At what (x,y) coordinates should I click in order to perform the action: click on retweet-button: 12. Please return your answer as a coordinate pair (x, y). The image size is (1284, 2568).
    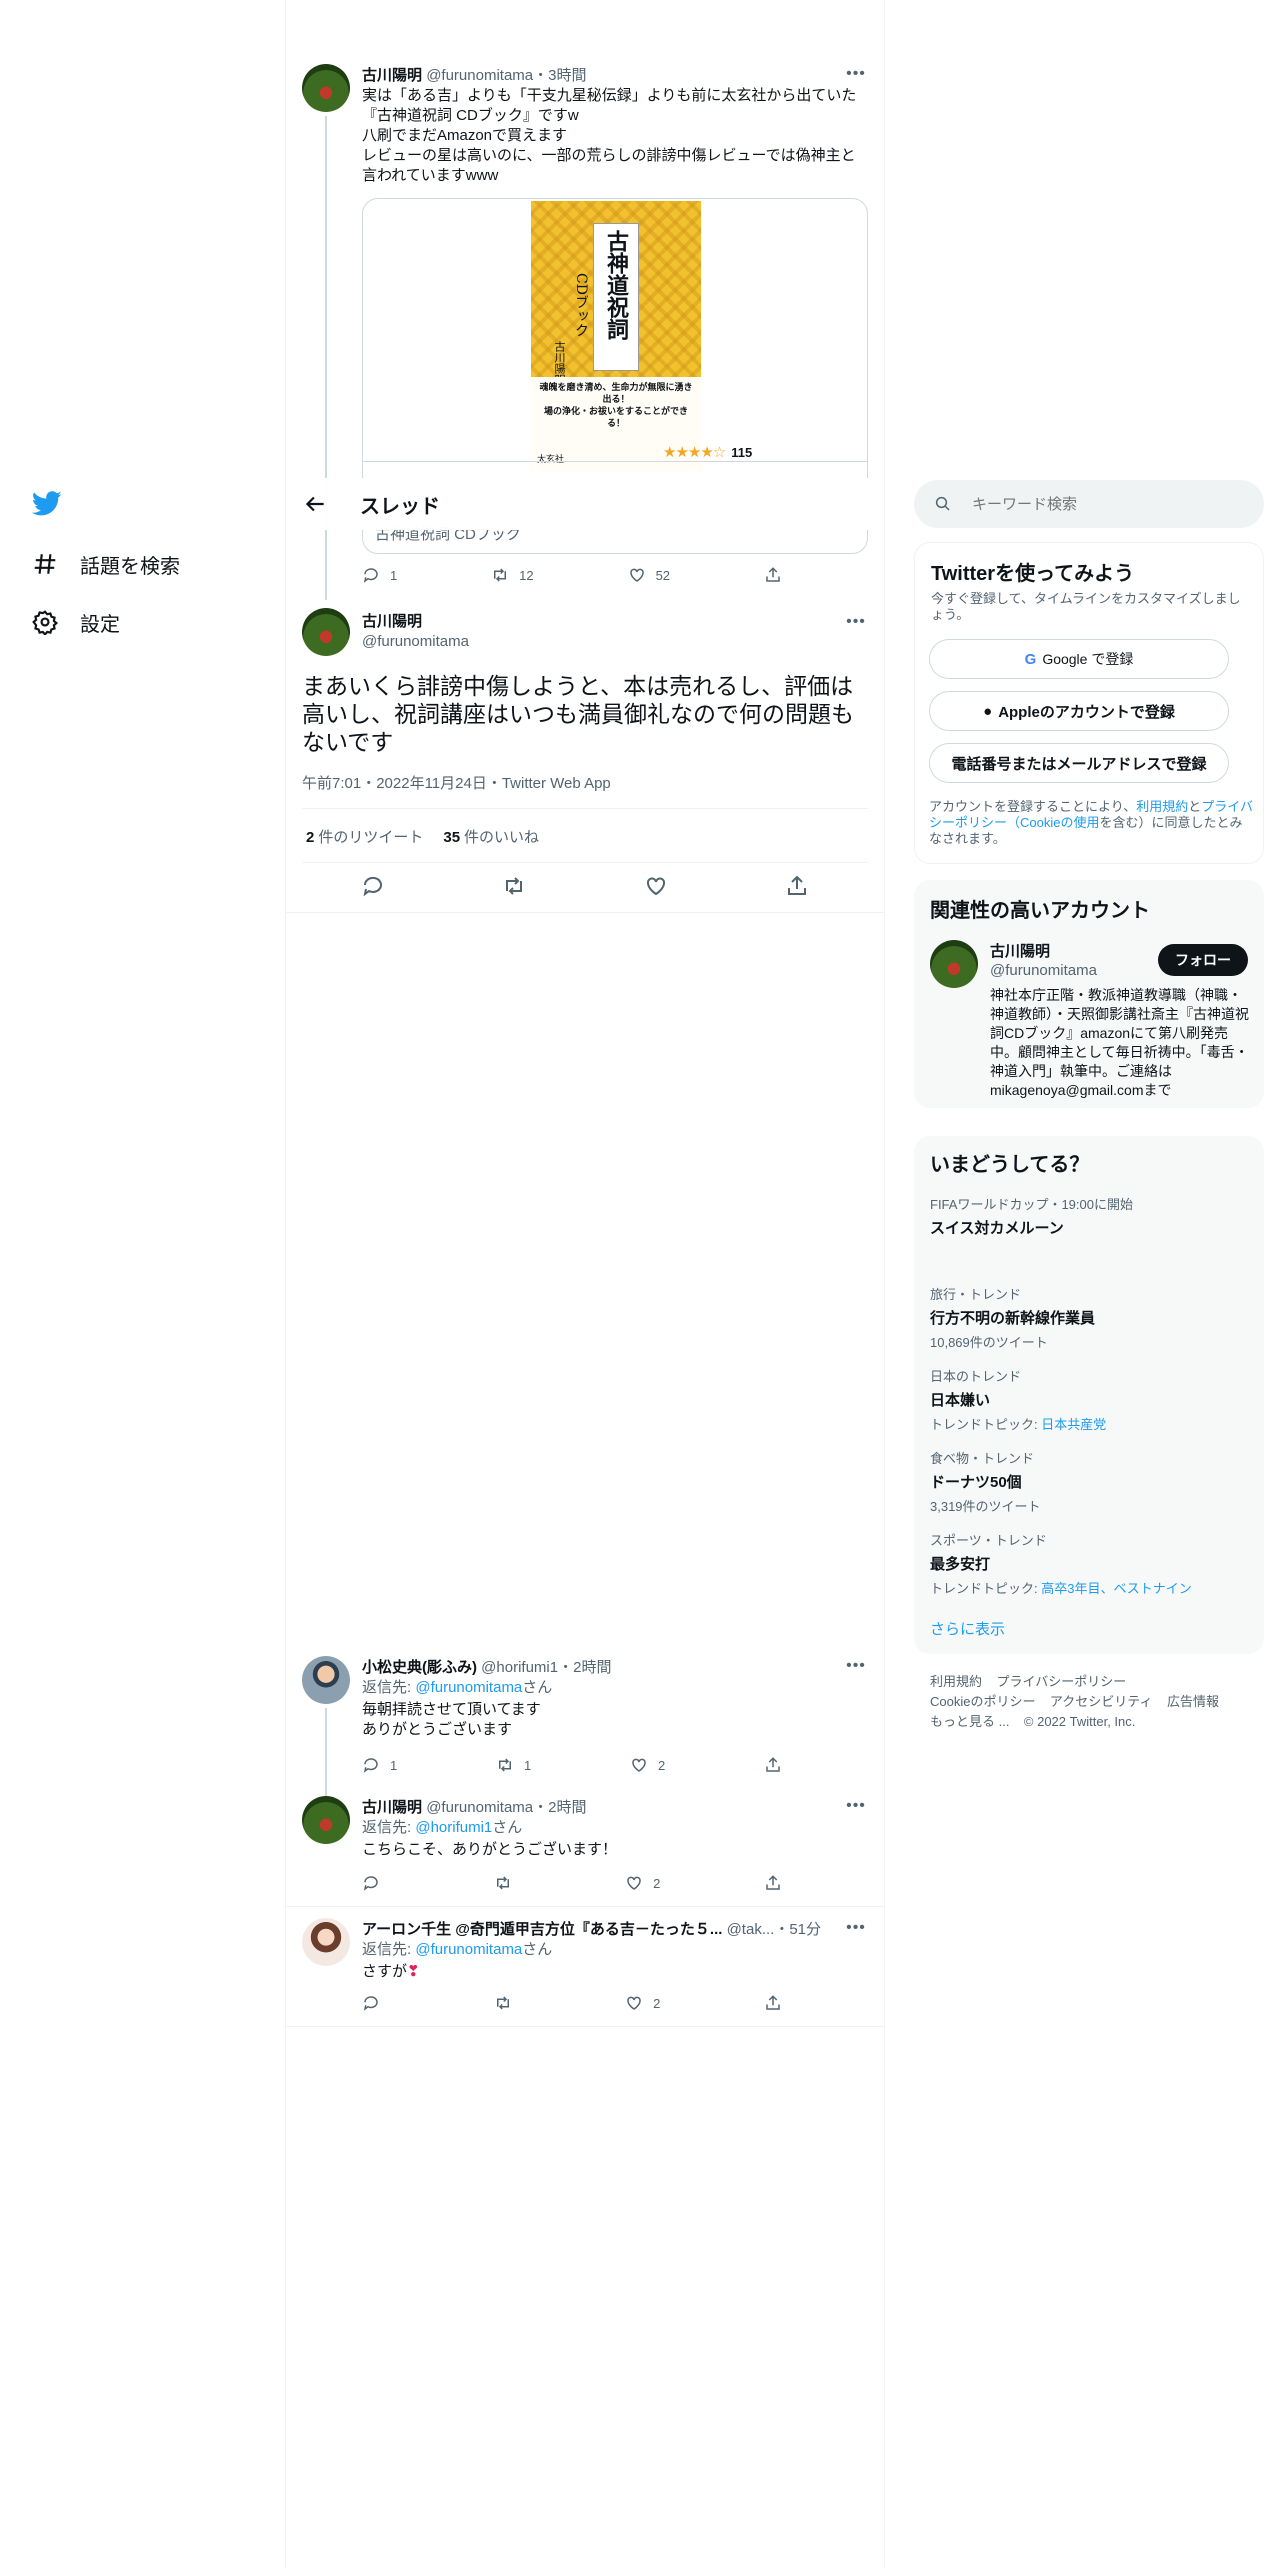
    Looking at the image, I should click on (512, 575).